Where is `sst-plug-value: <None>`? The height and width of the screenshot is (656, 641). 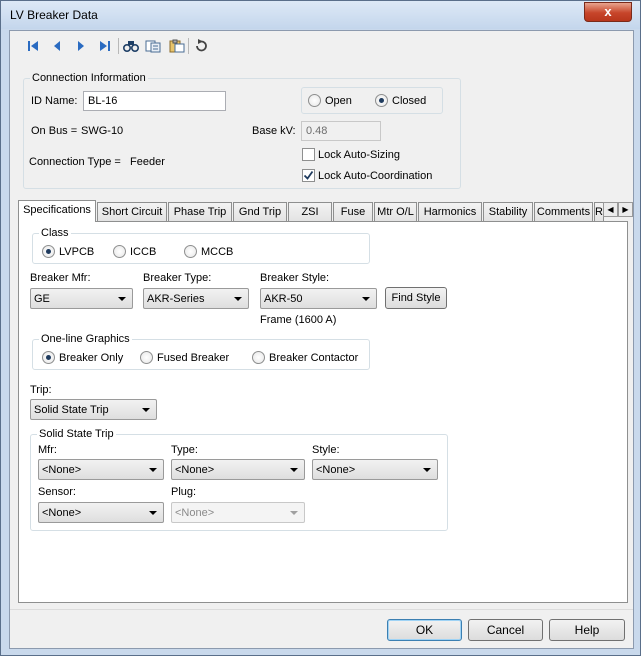 sst-plug-value: <None> is located at coordinates (195, 513).